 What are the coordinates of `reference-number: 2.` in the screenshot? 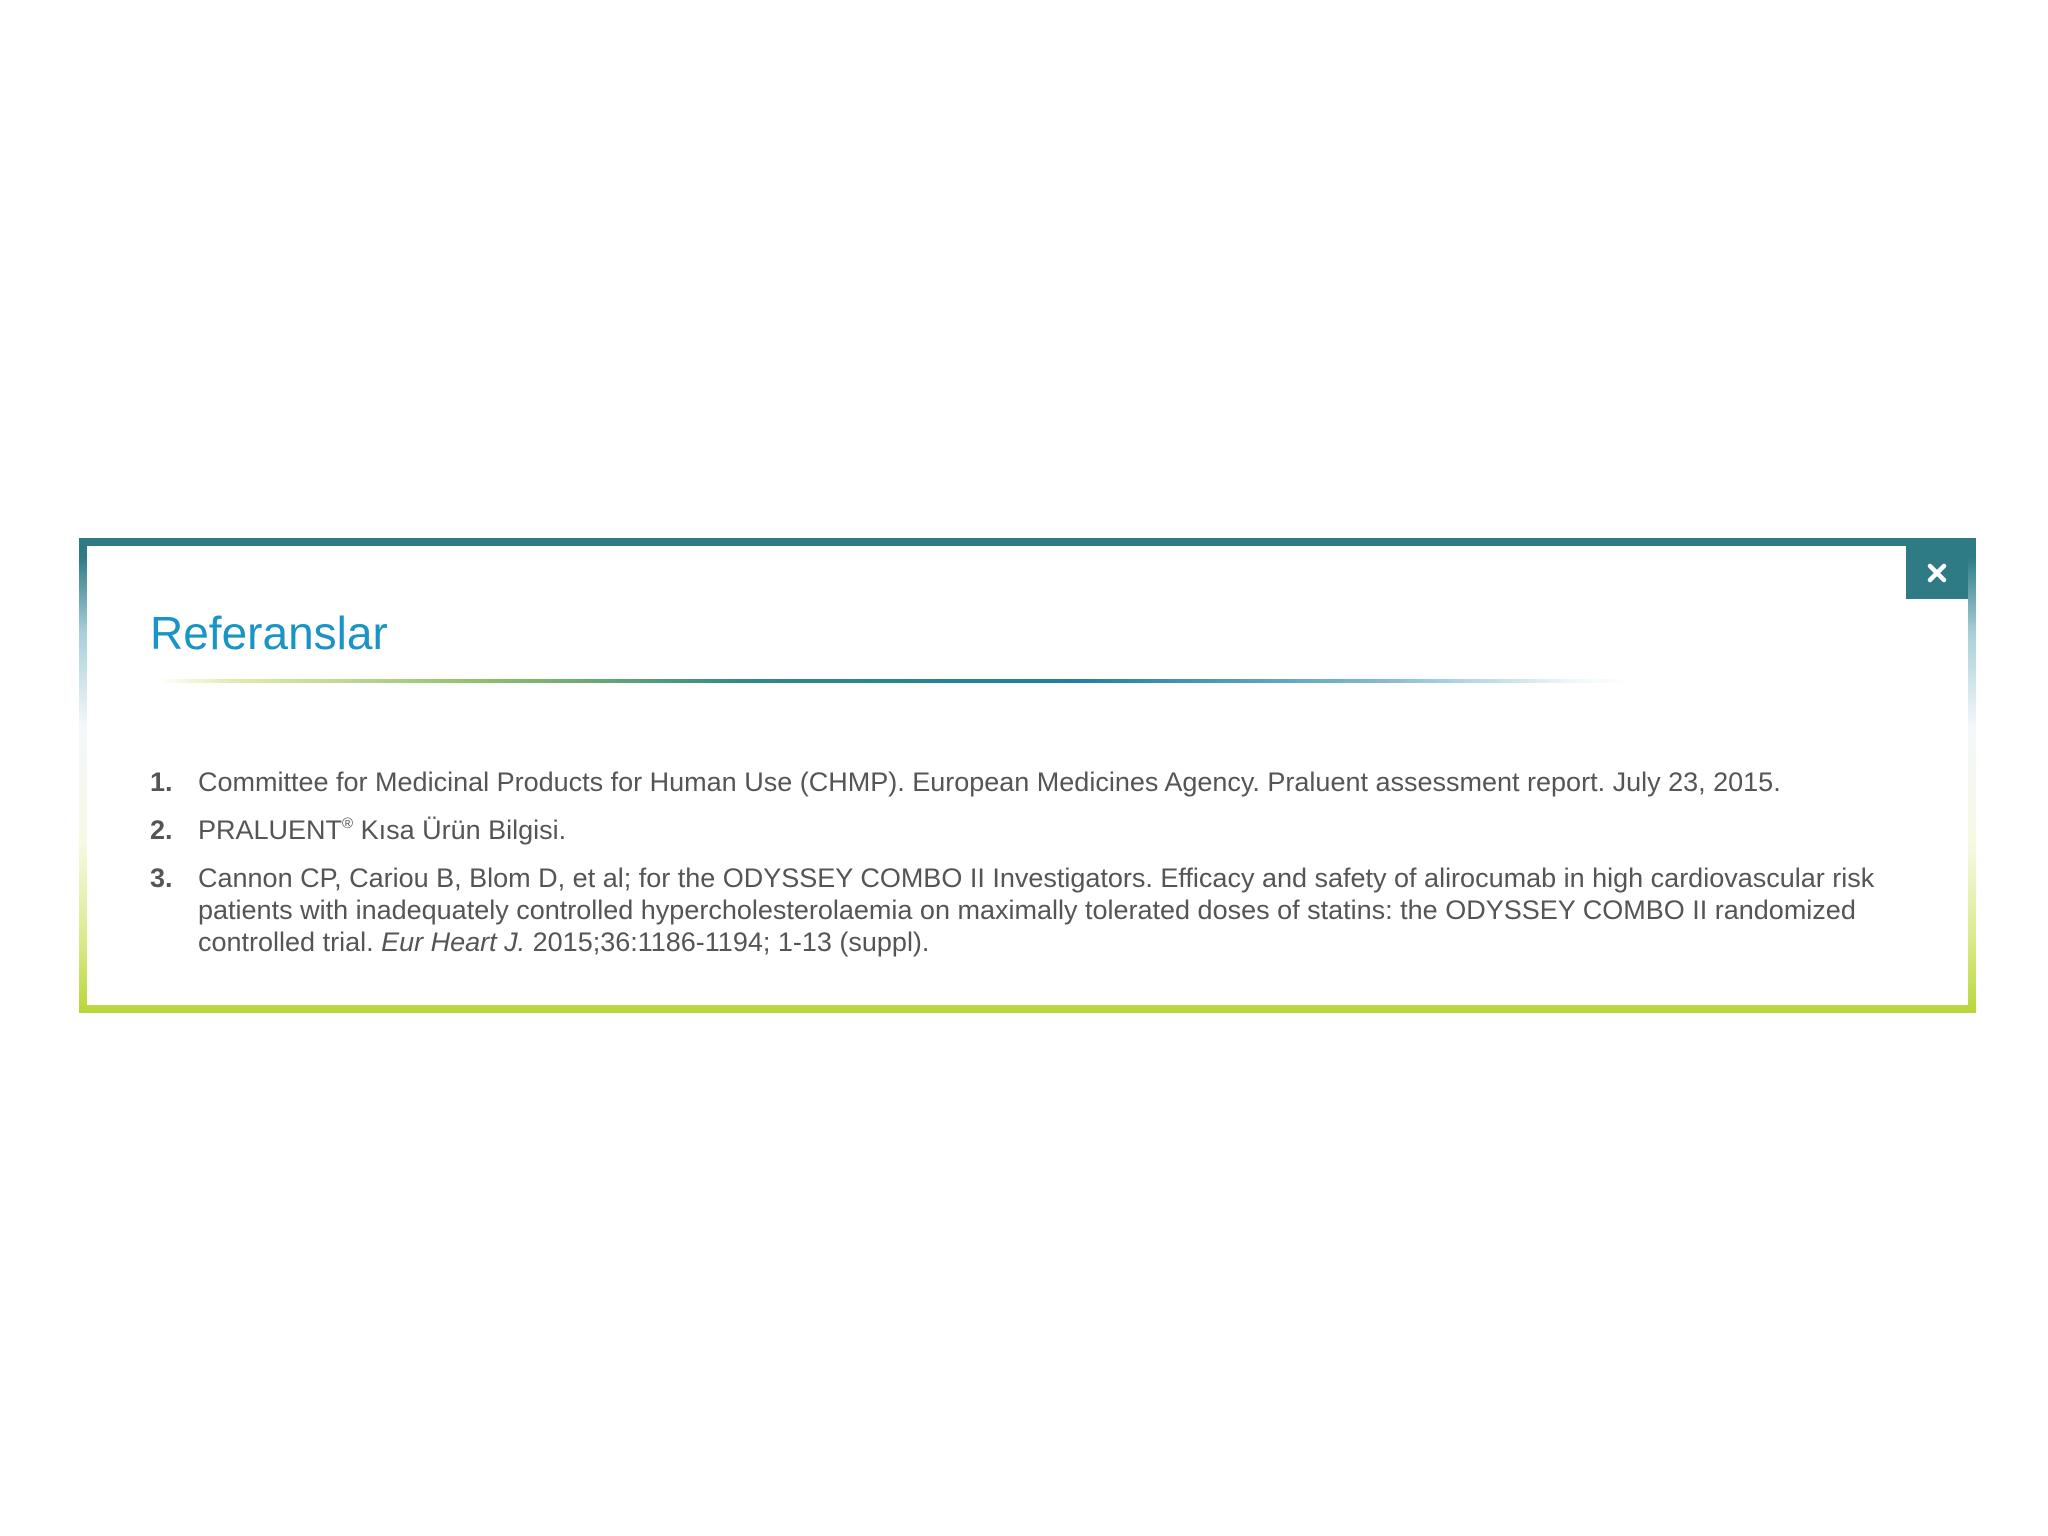 It's located at (161, 830).